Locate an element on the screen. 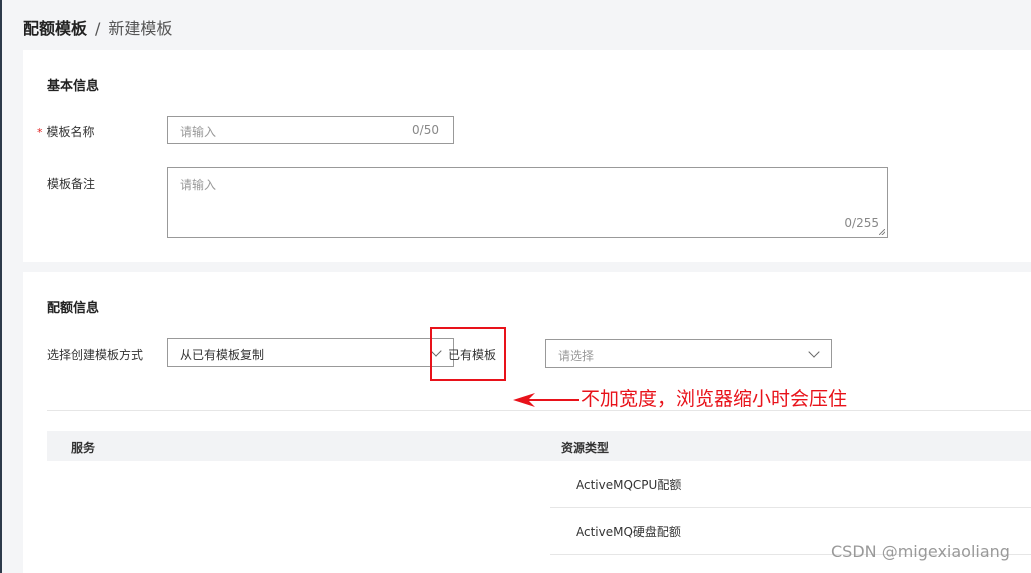  template-select: 请选择 is located at coordinates (688, 353).